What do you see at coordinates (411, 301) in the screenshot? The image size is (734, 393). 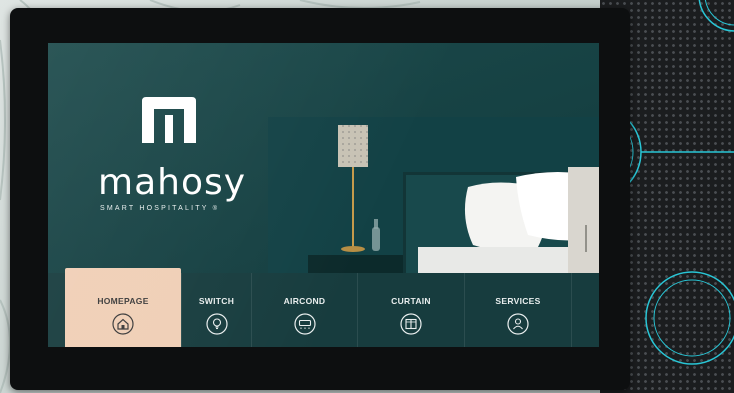 I see `tab-label: CURTAIN` at bounding box center [411, 301].